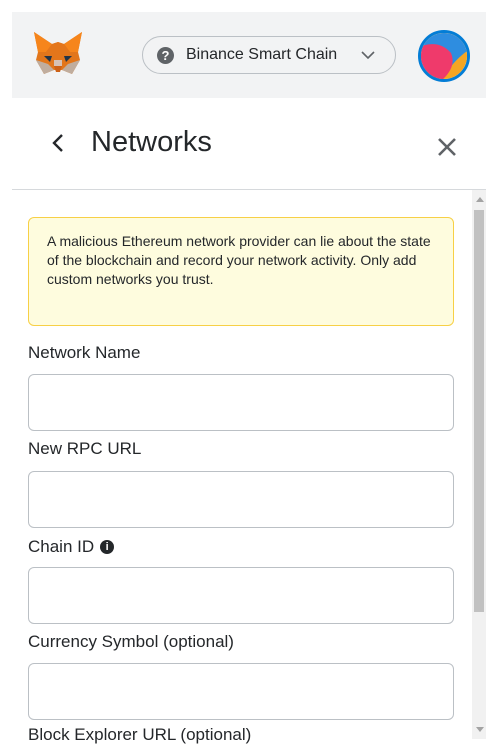  What do you see at coordinates (241, 402) in the screenshot?
I see `network-name-input` at bounding box center [241, 402].